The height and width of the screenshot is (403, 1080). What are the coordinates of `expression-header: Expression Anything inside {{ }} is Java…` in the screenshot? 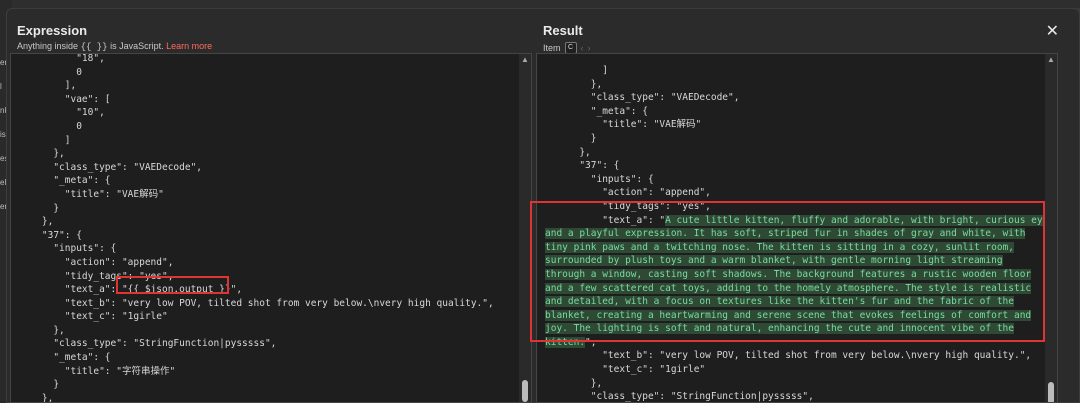 It's located at (114, 37).